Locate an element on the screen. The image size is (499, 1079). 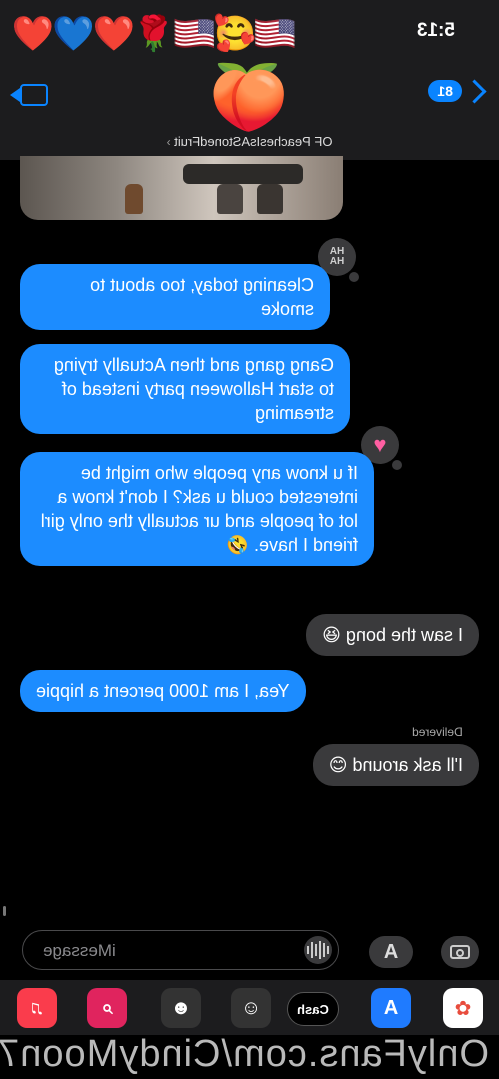
music-app-icon: ♫ is located at coordinates (37, 1008).